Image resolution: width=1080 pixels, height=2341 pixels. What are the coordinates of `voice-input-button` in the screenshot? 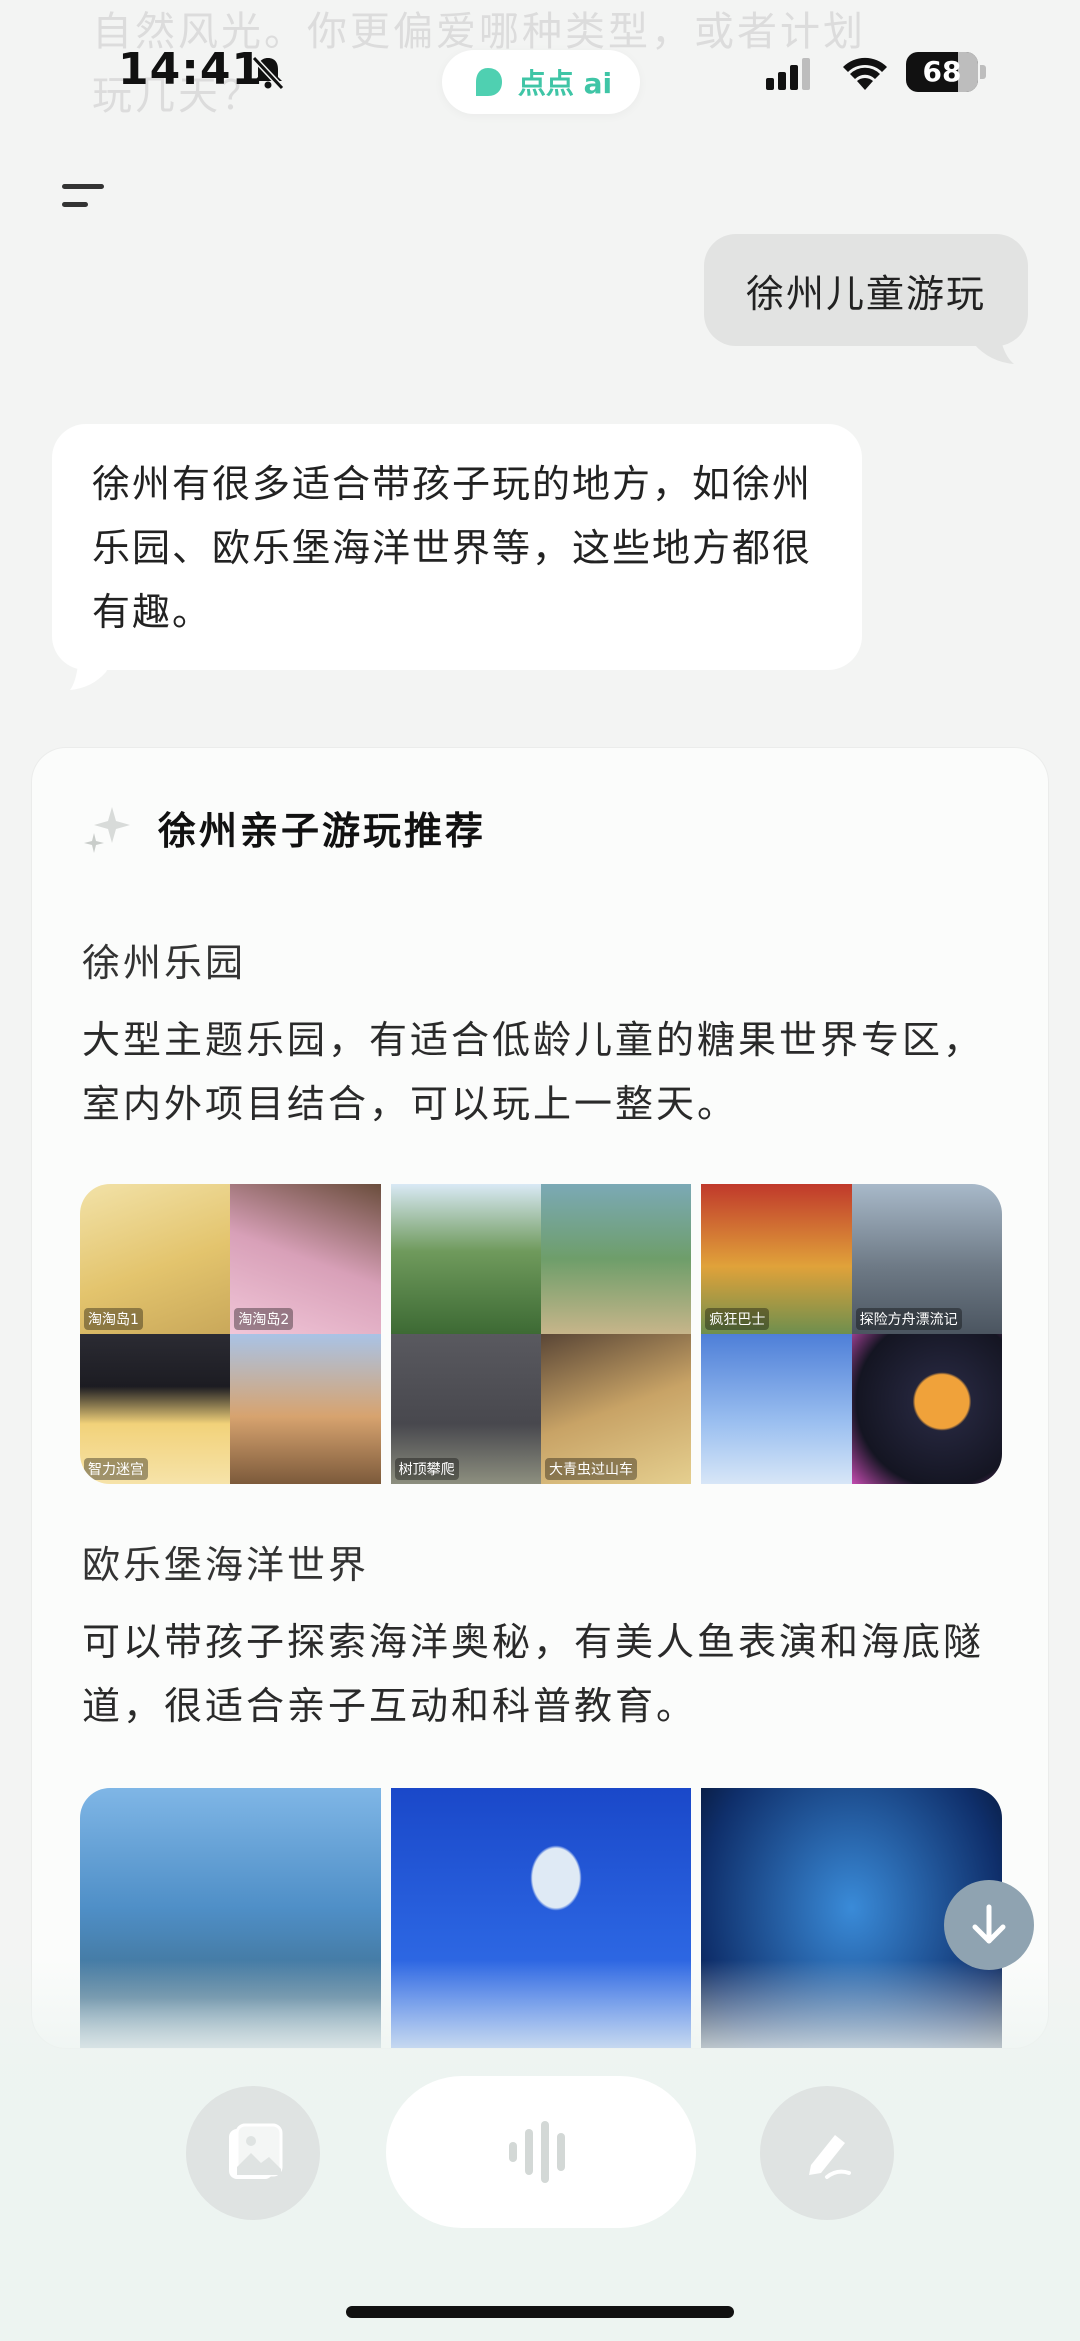 It's located at (541, 2152).